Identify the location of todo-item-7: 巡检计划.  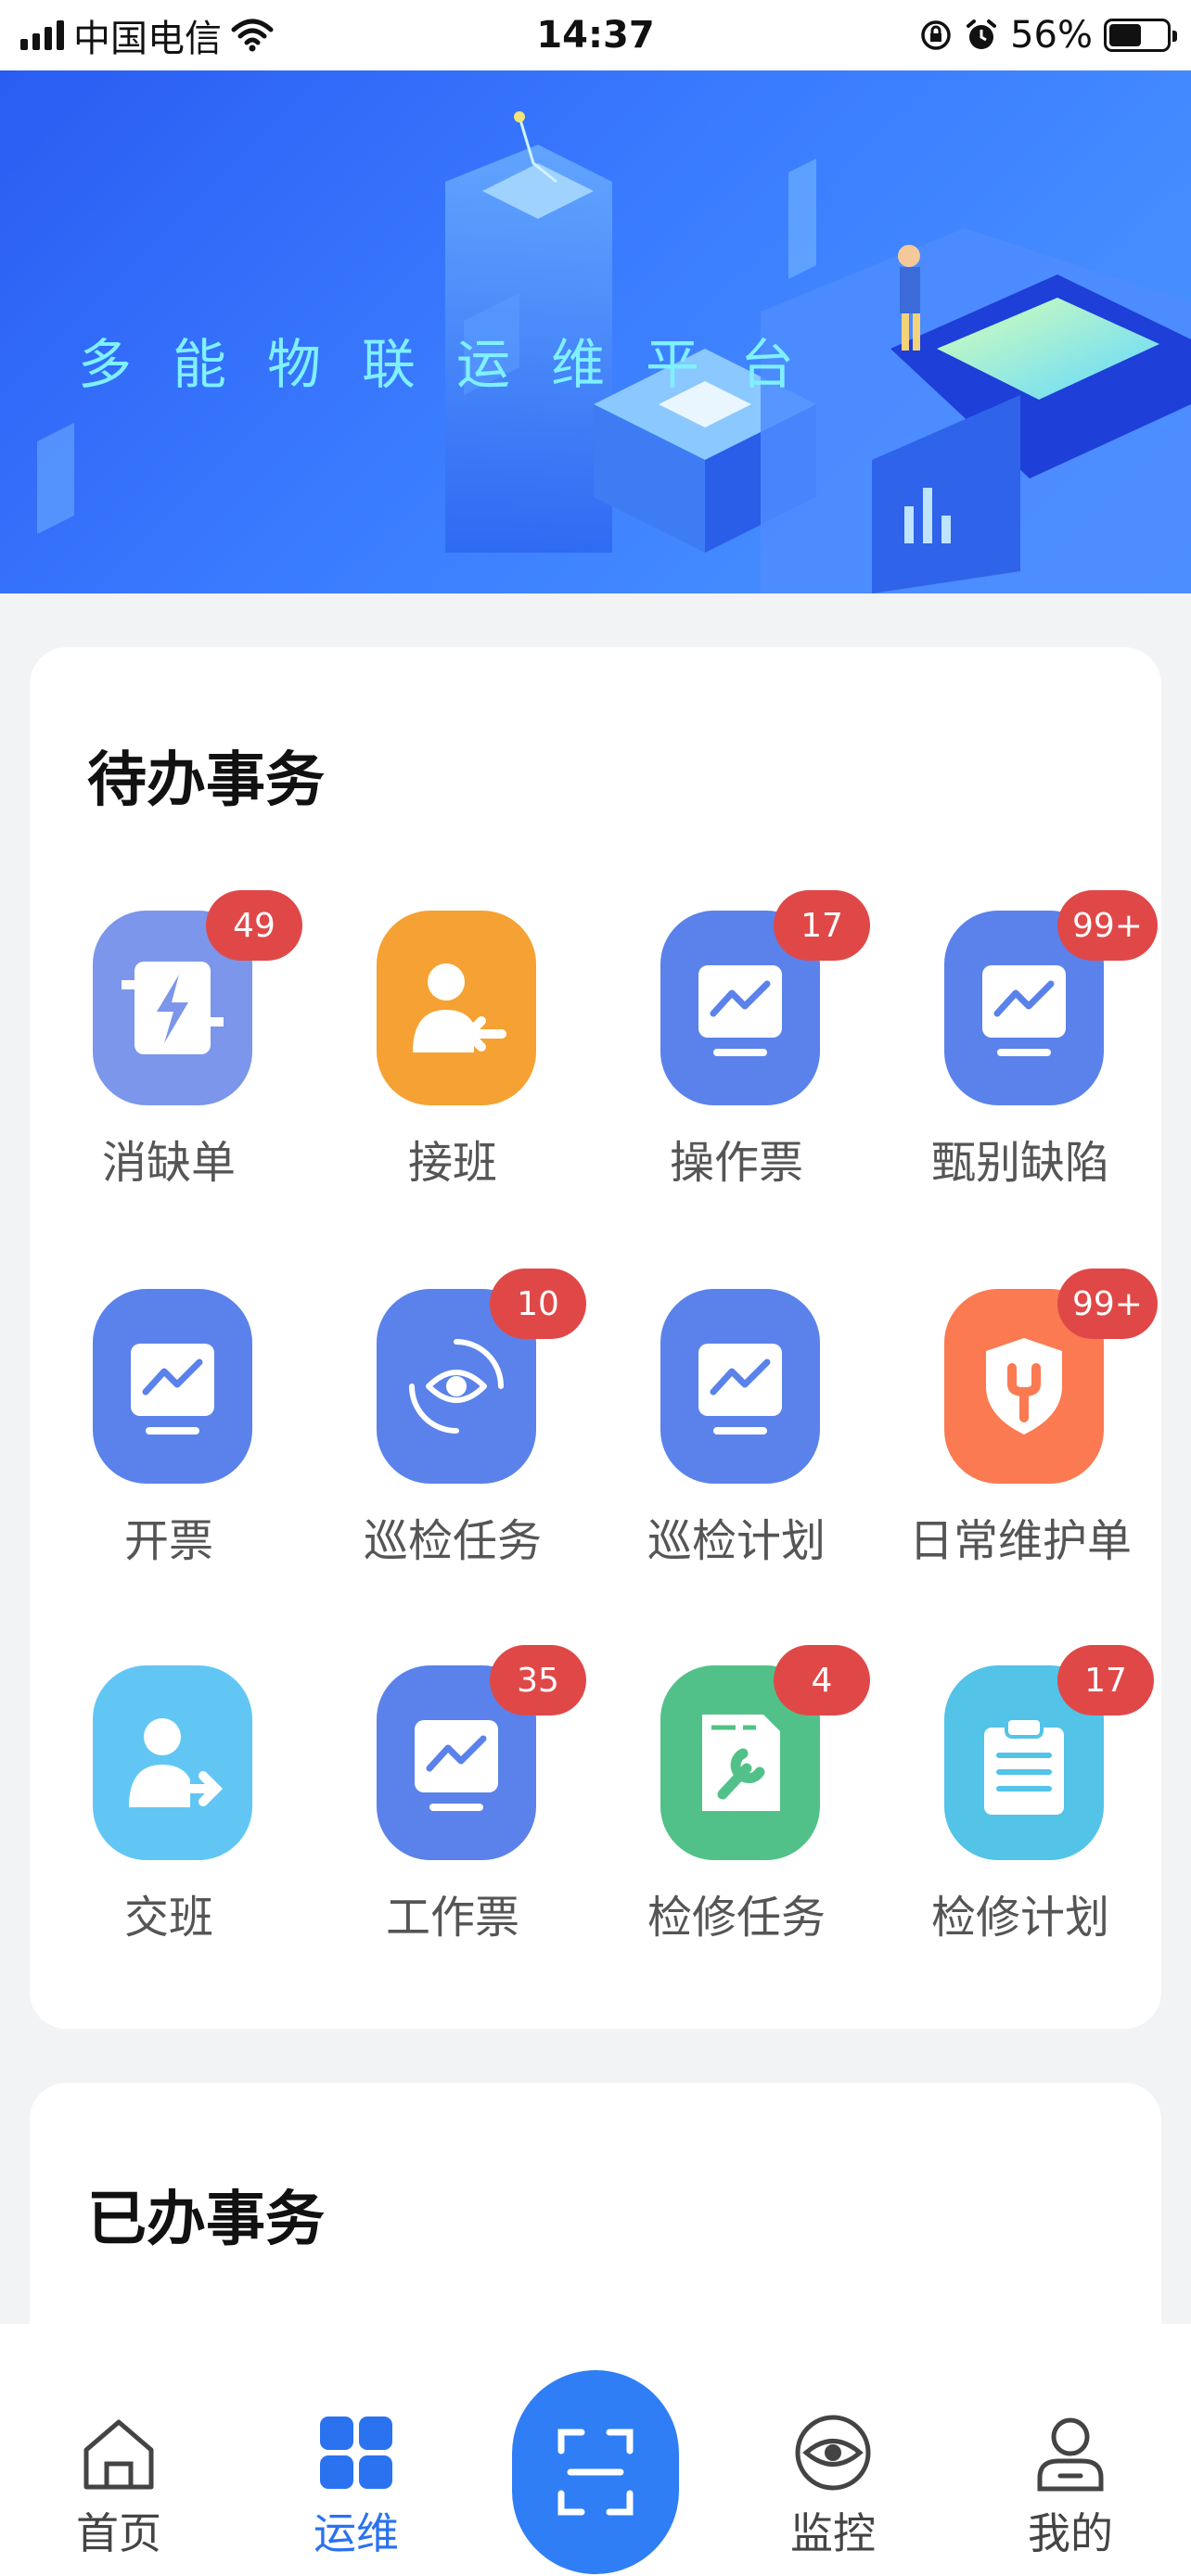
(736, 1428).